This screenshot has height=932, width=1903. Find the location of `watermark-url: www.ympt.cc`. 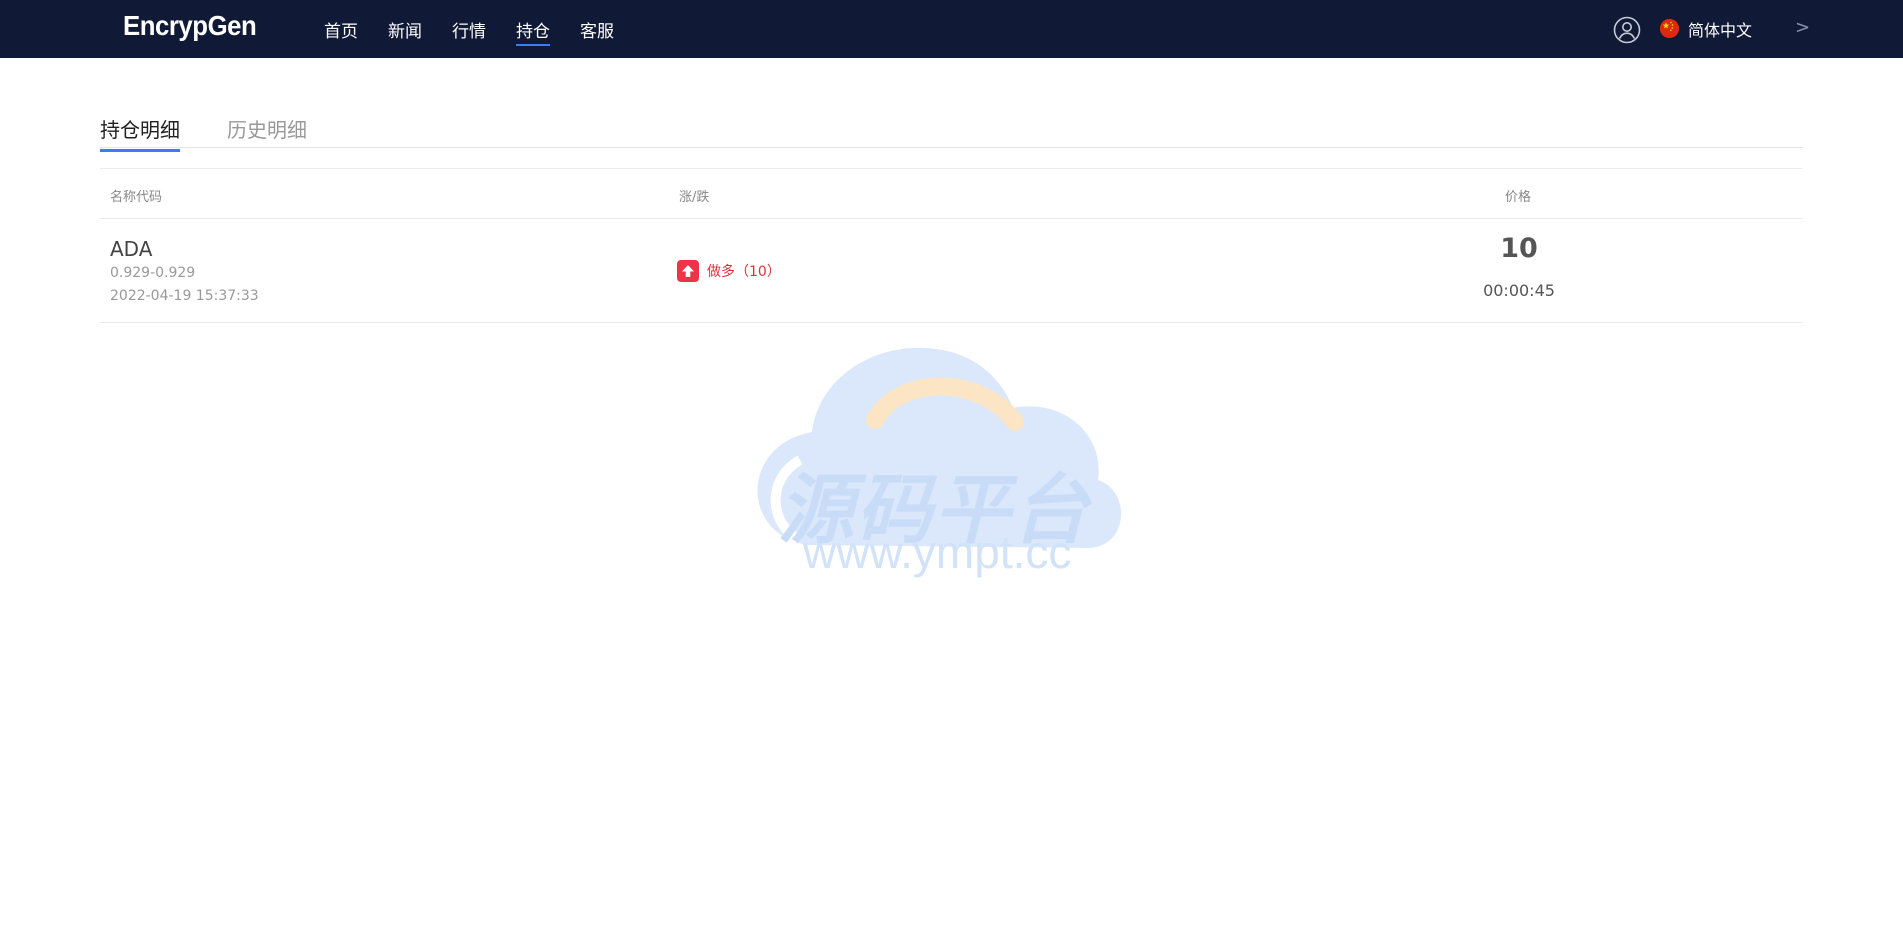

watermark-url: www.ympt.cc is located at coordinates (937, 552).